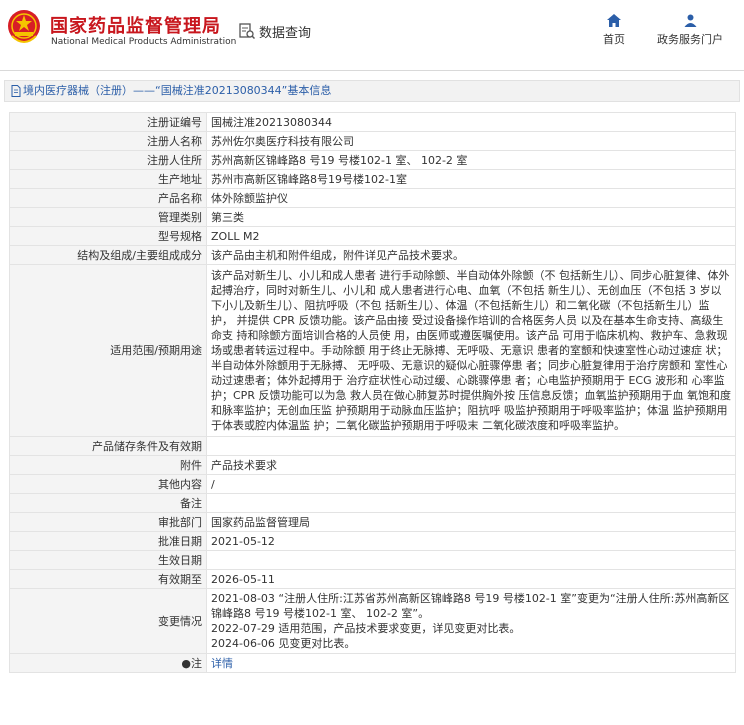  I want to click on field-value: ZOLL M2, so click(471, 236).